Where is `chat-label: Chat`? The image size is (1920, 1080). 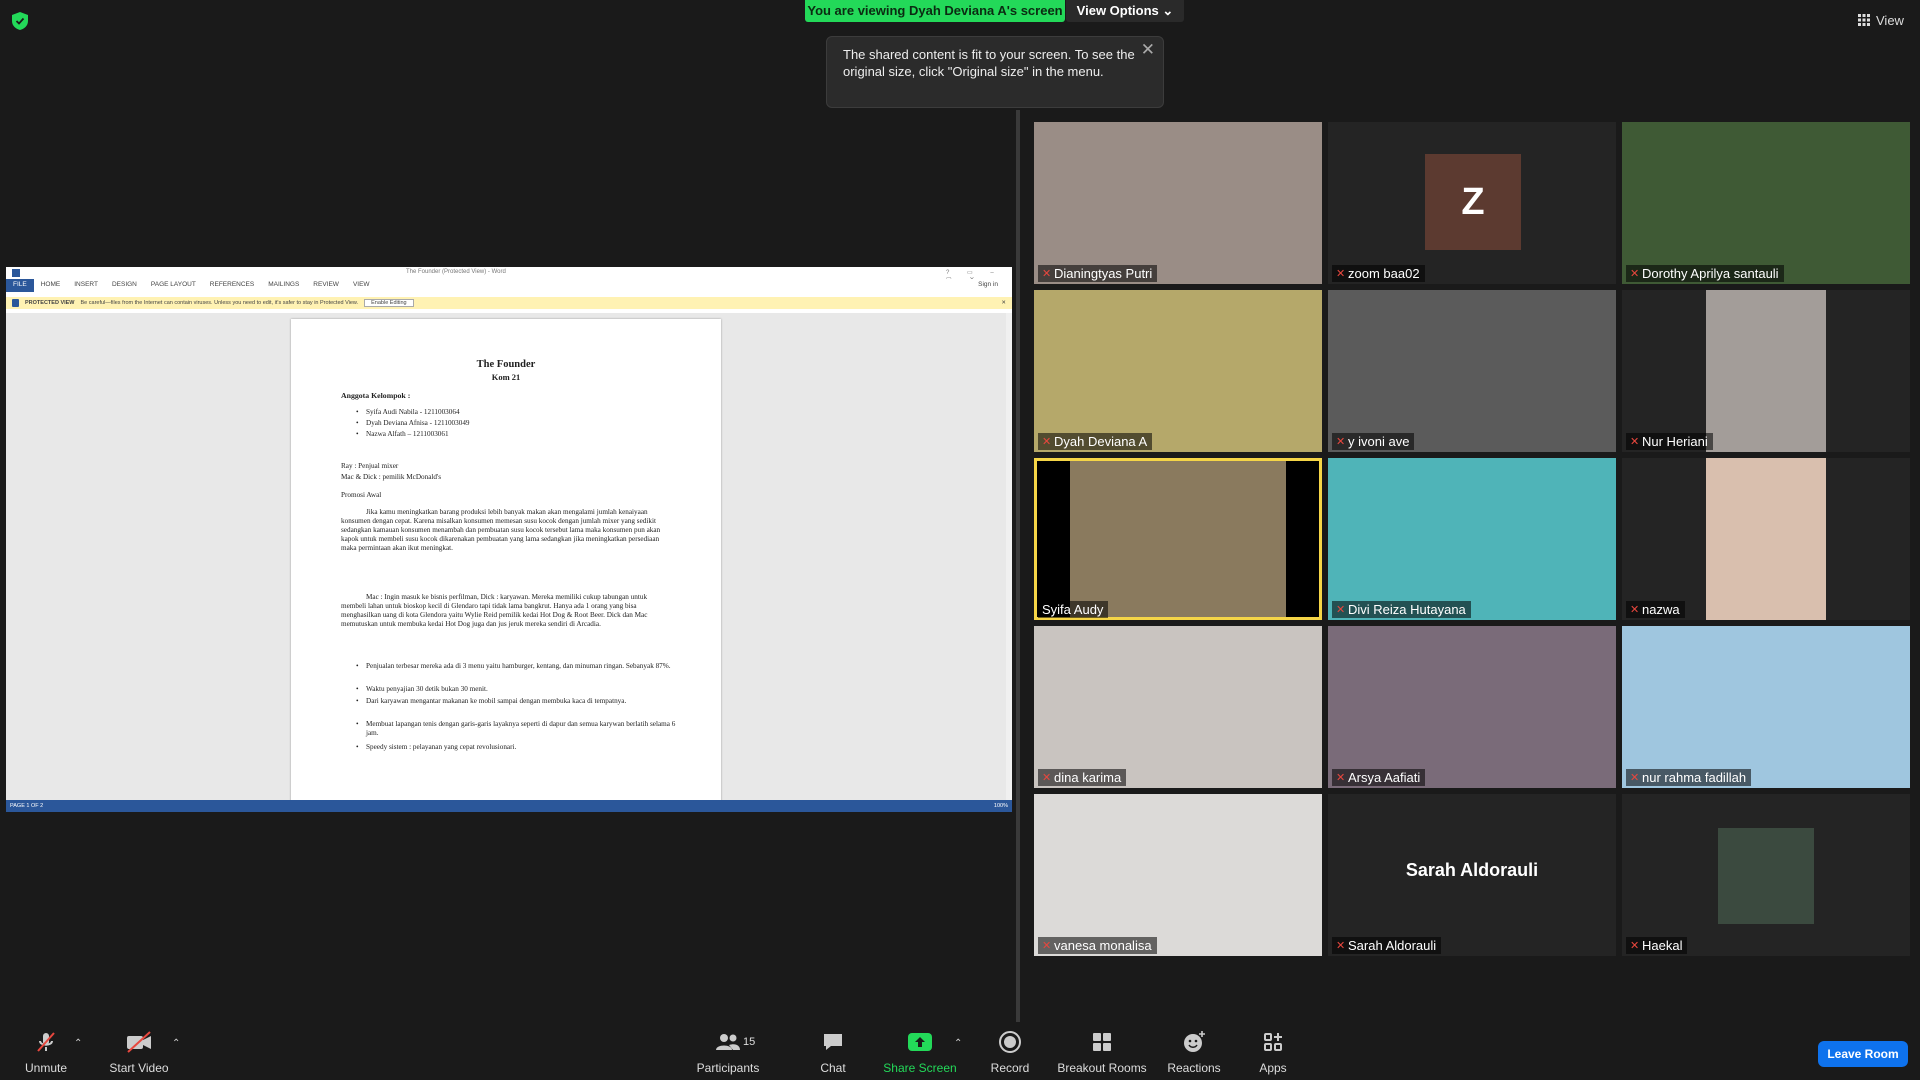
chat-label: Chat is located at coordinates (833, 1068).